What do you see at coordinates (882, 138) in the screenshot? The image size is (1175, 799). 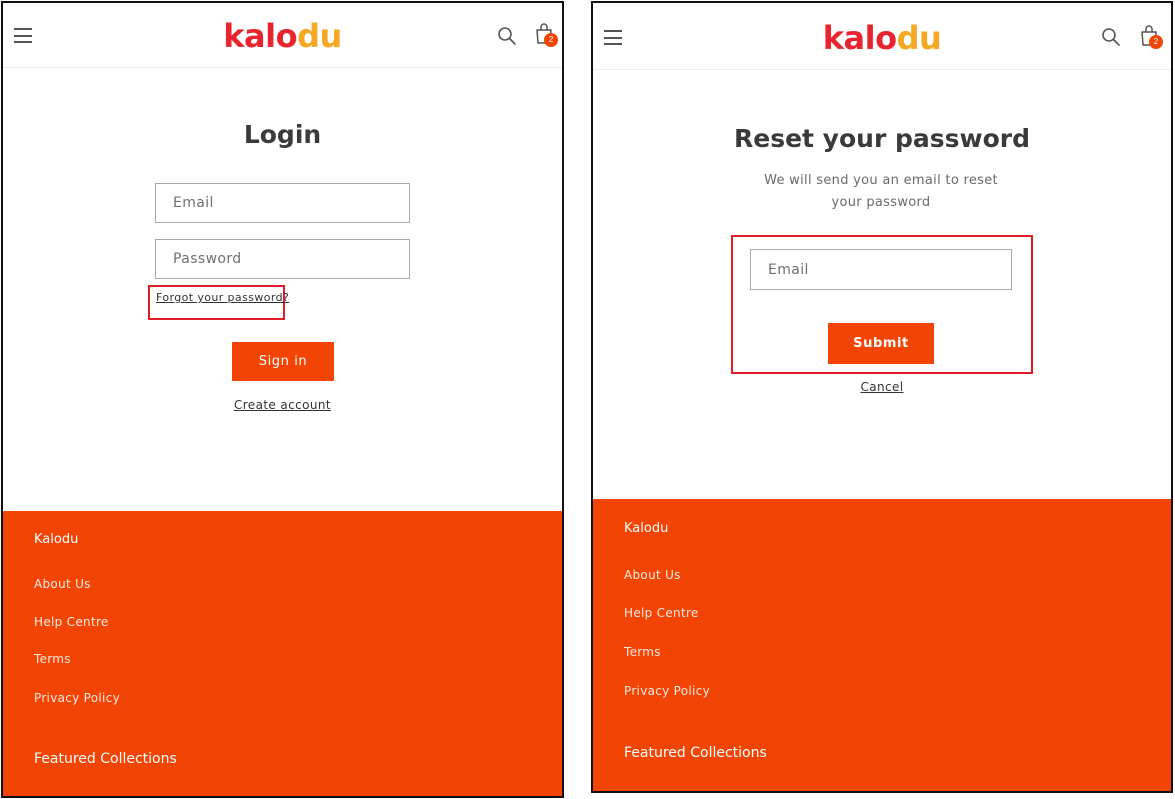 I see `page-title: Reset your password` at bounding box center [882, 138].